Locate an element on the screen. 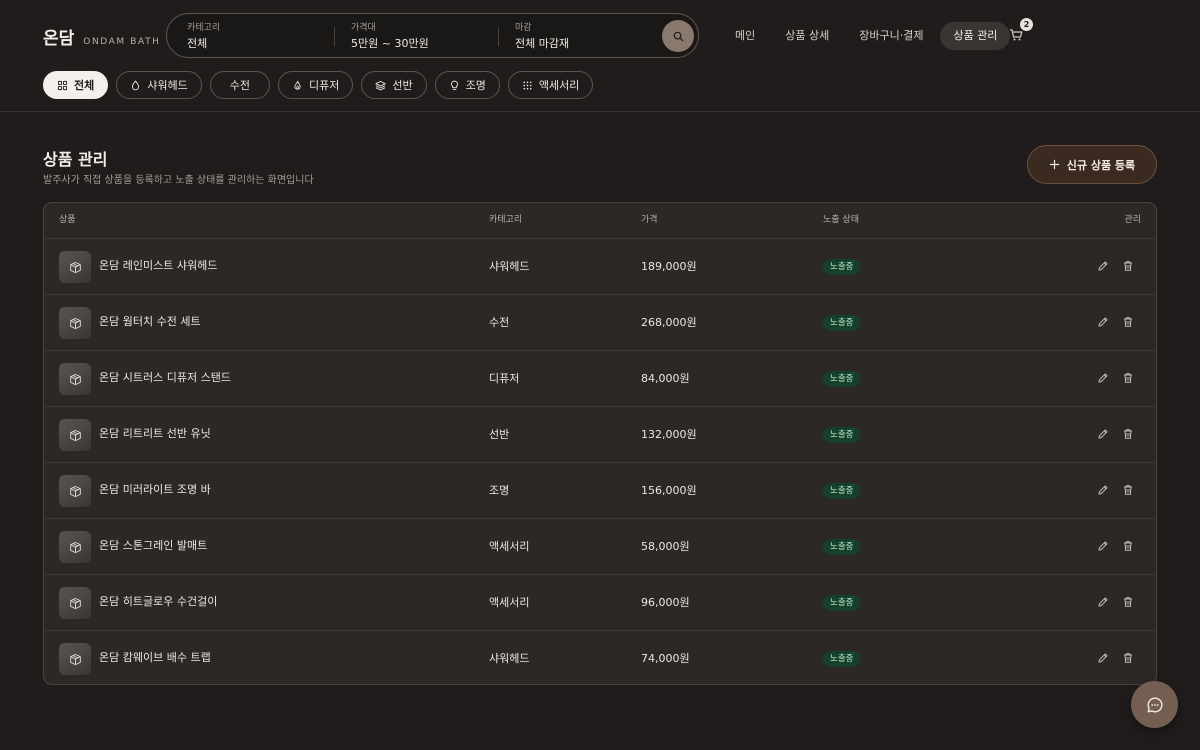 Image resolution: width=1200 pixels, height=750 pixels. product-price: 189,000원 is located at coordinates (669, 266).